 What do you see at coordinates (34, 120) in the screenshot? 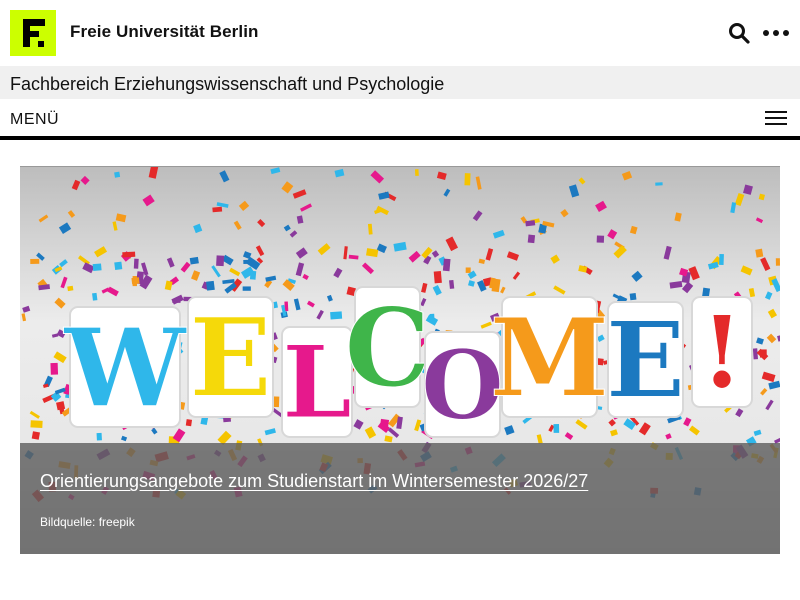
I see `menu-button: MENÜ` at bounding box center [34, 120].